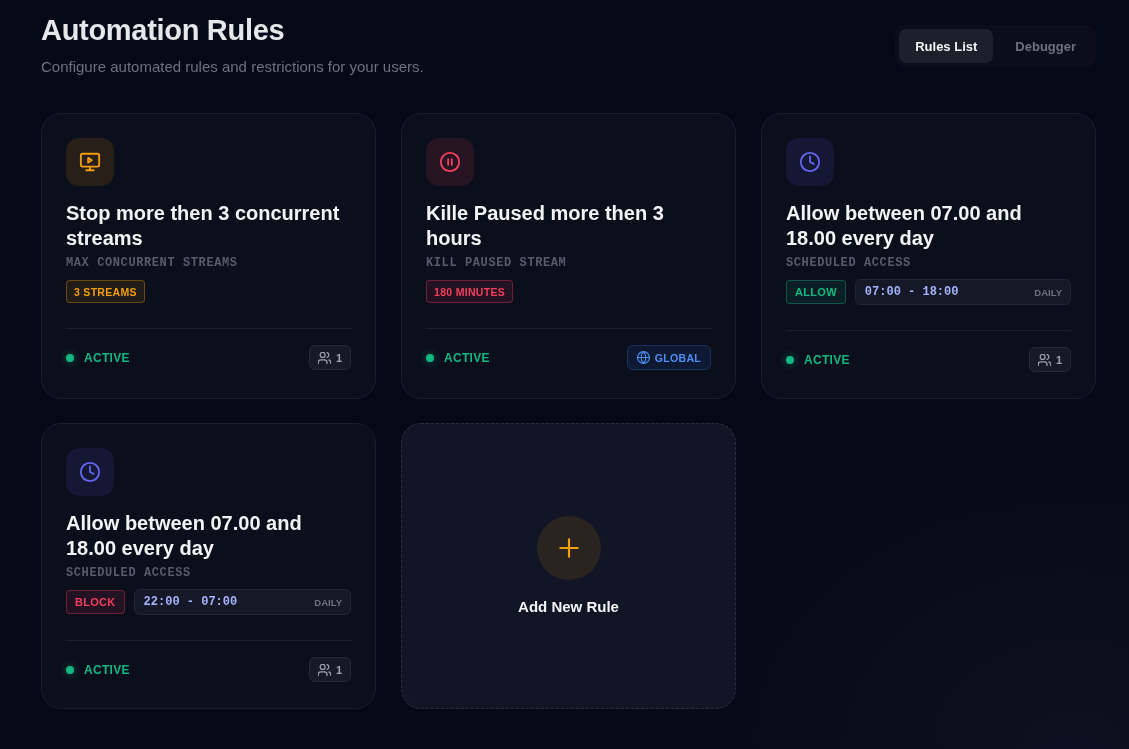 The width and height of the screenshot is (1129, 749). What do you see at coordinates (545, 226) in the screenshot?
I see `rule-title: Kille Paused more then 3 hours` at bounding box center [545, 226].